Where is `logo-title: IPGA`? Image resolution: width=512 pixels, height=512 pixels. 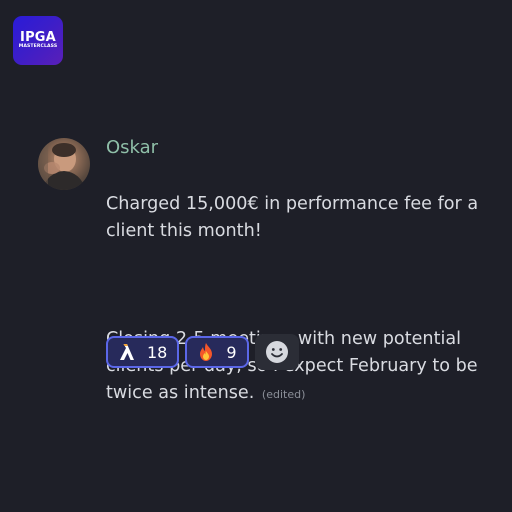
logo-title: IPGA is located at coordinates (38, 37).